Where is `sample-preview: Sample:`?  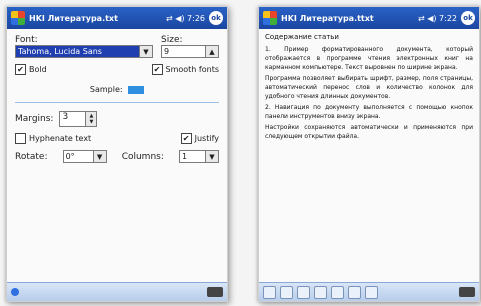
sample-preview: Sample: is located at coordinates (117, 89).